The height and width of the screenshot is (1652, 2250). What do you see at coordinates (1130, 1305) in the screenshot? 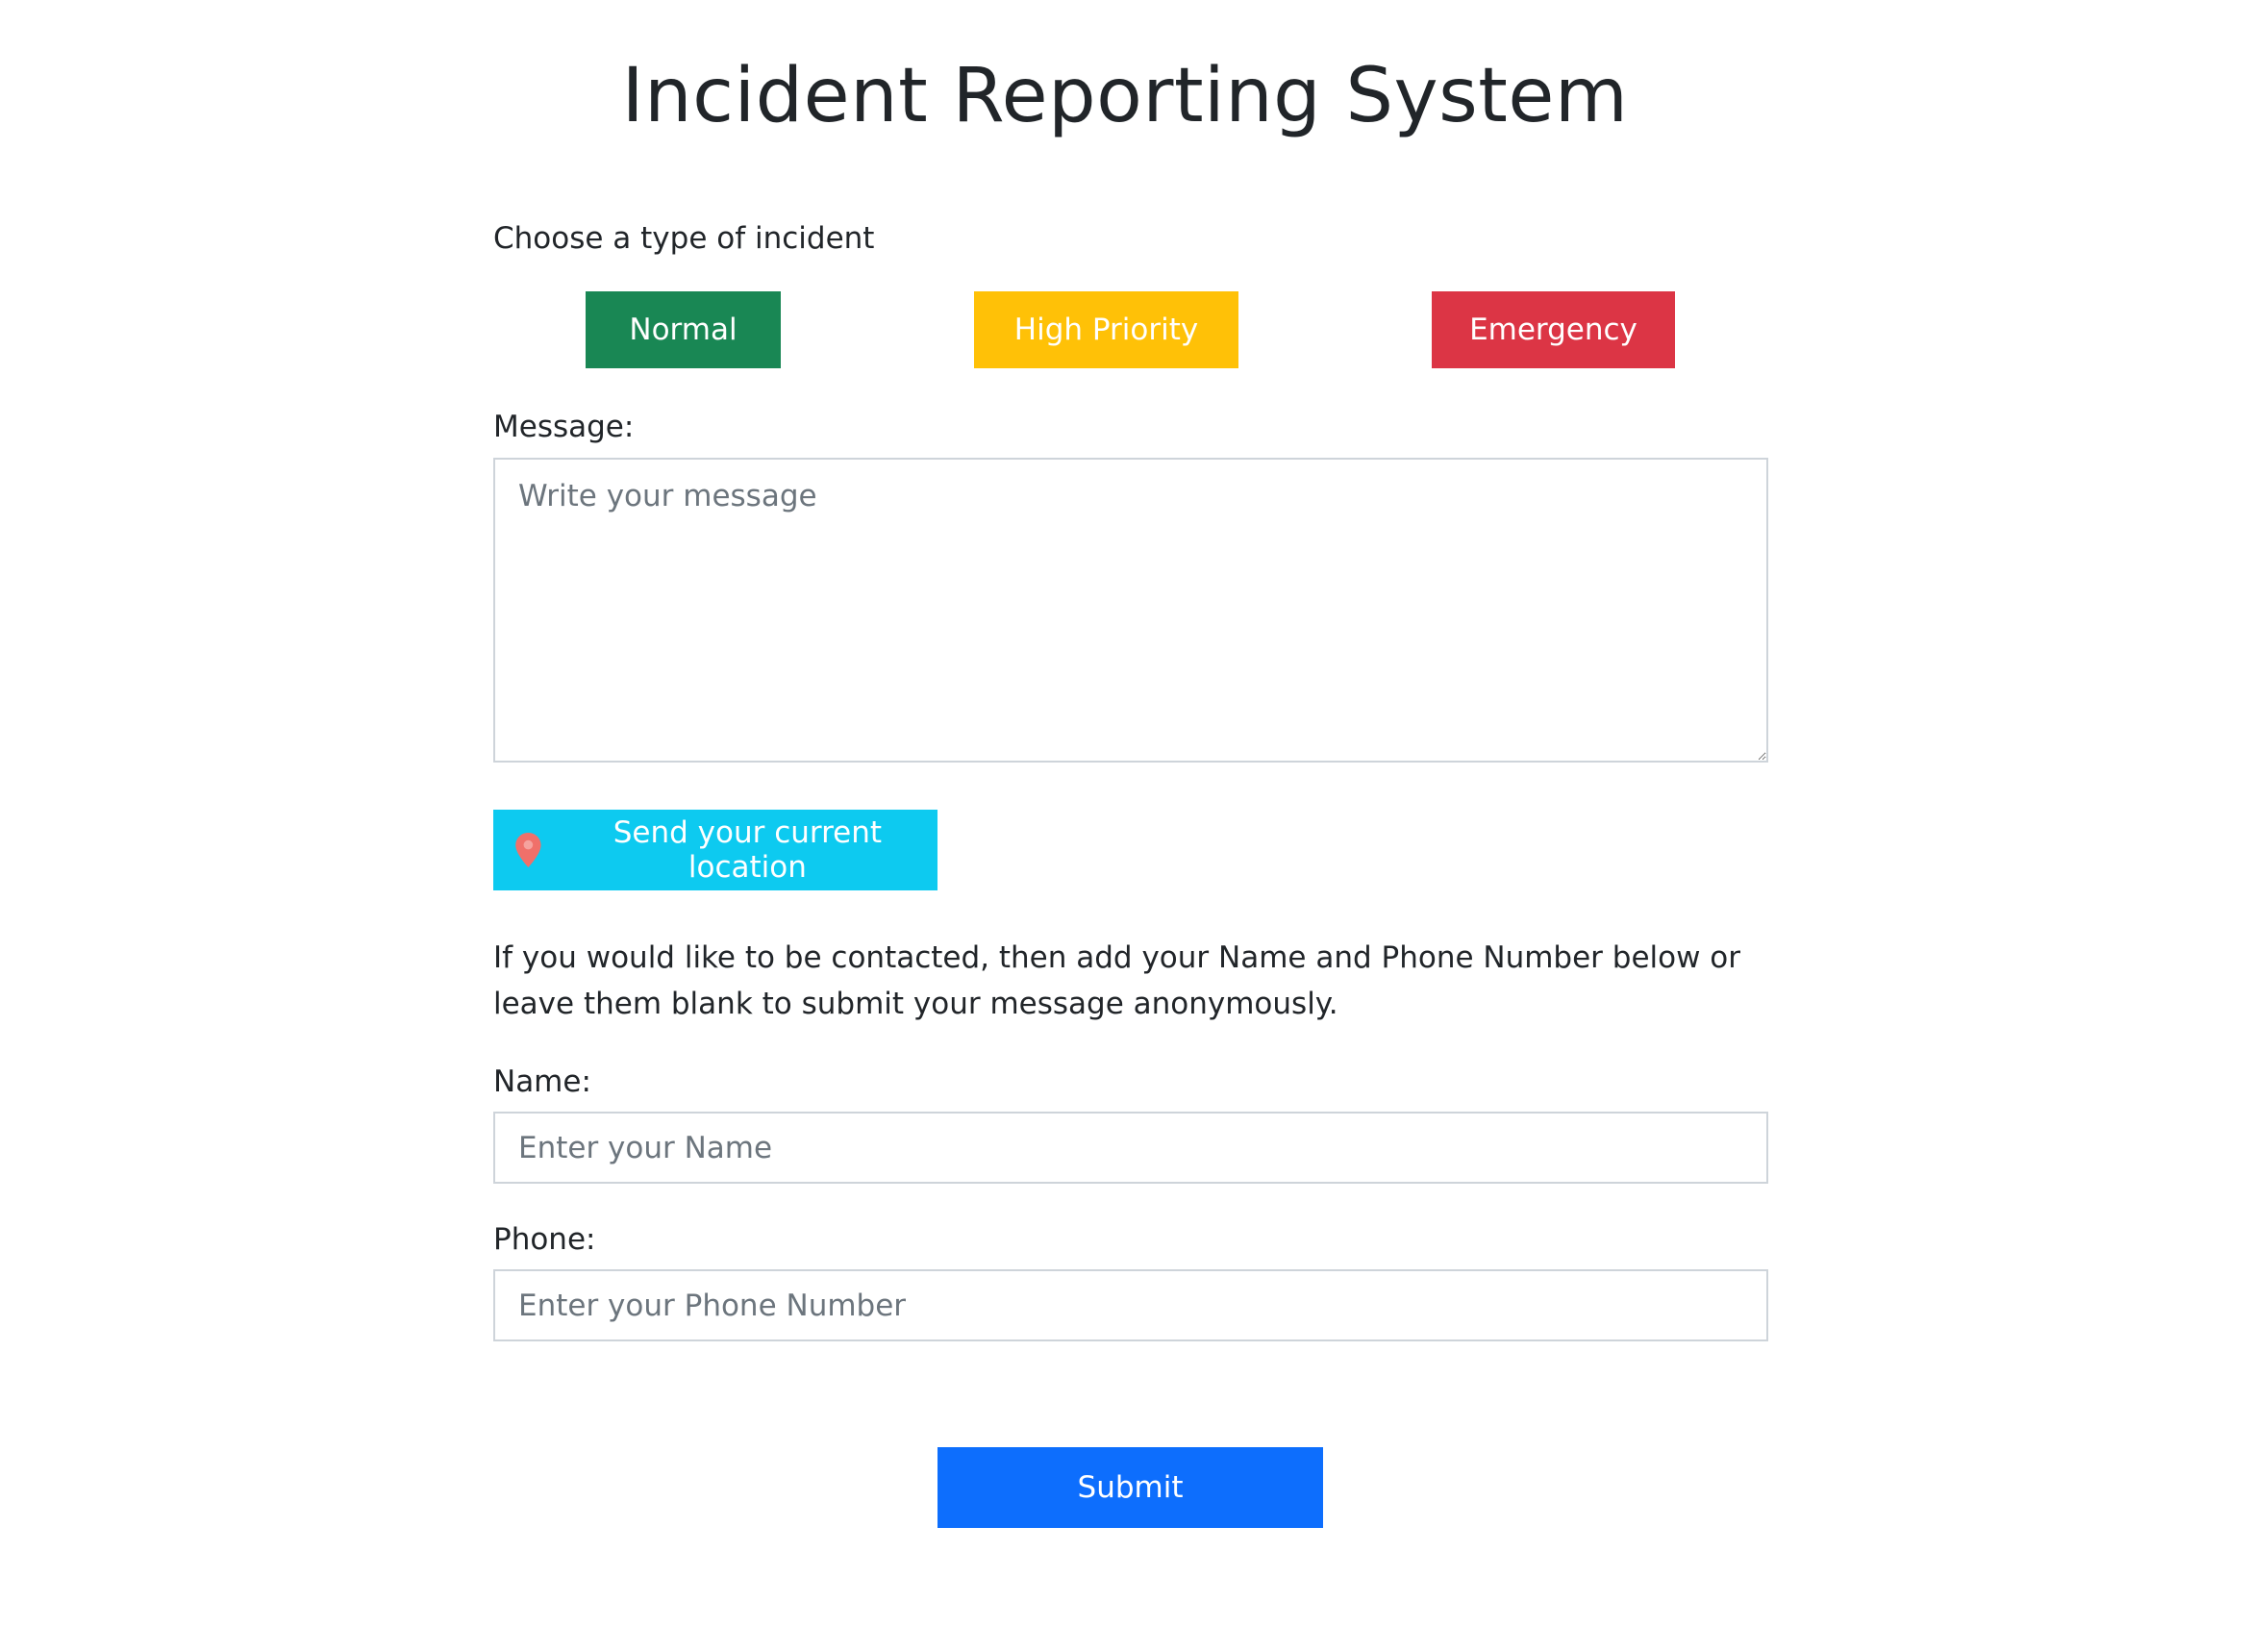
I see `phone-input` at bounding box center [1130, 1305].